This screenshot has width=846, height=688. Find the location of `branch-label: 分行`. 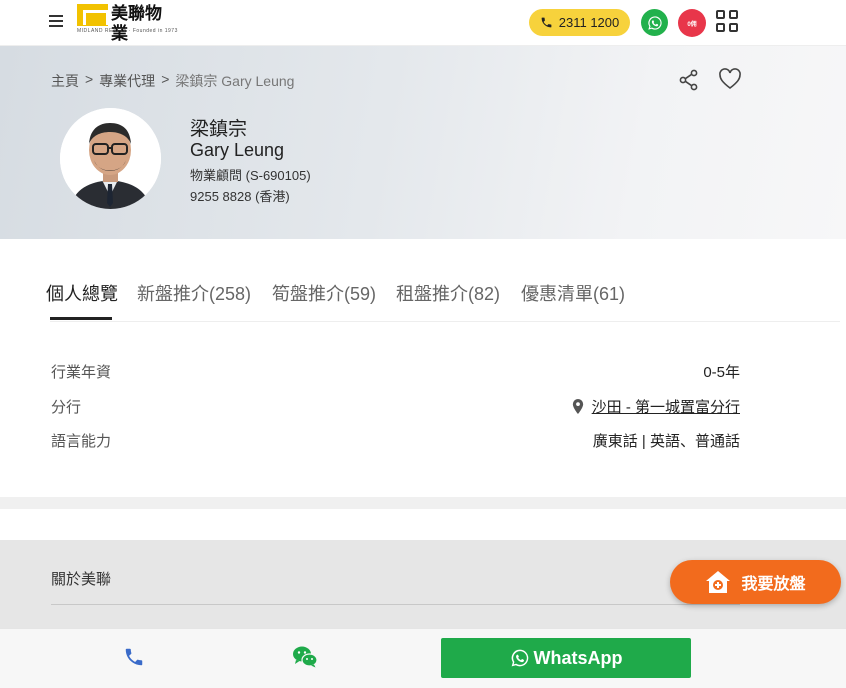

branch-label: 分行 is located at coordinates (66, 407).